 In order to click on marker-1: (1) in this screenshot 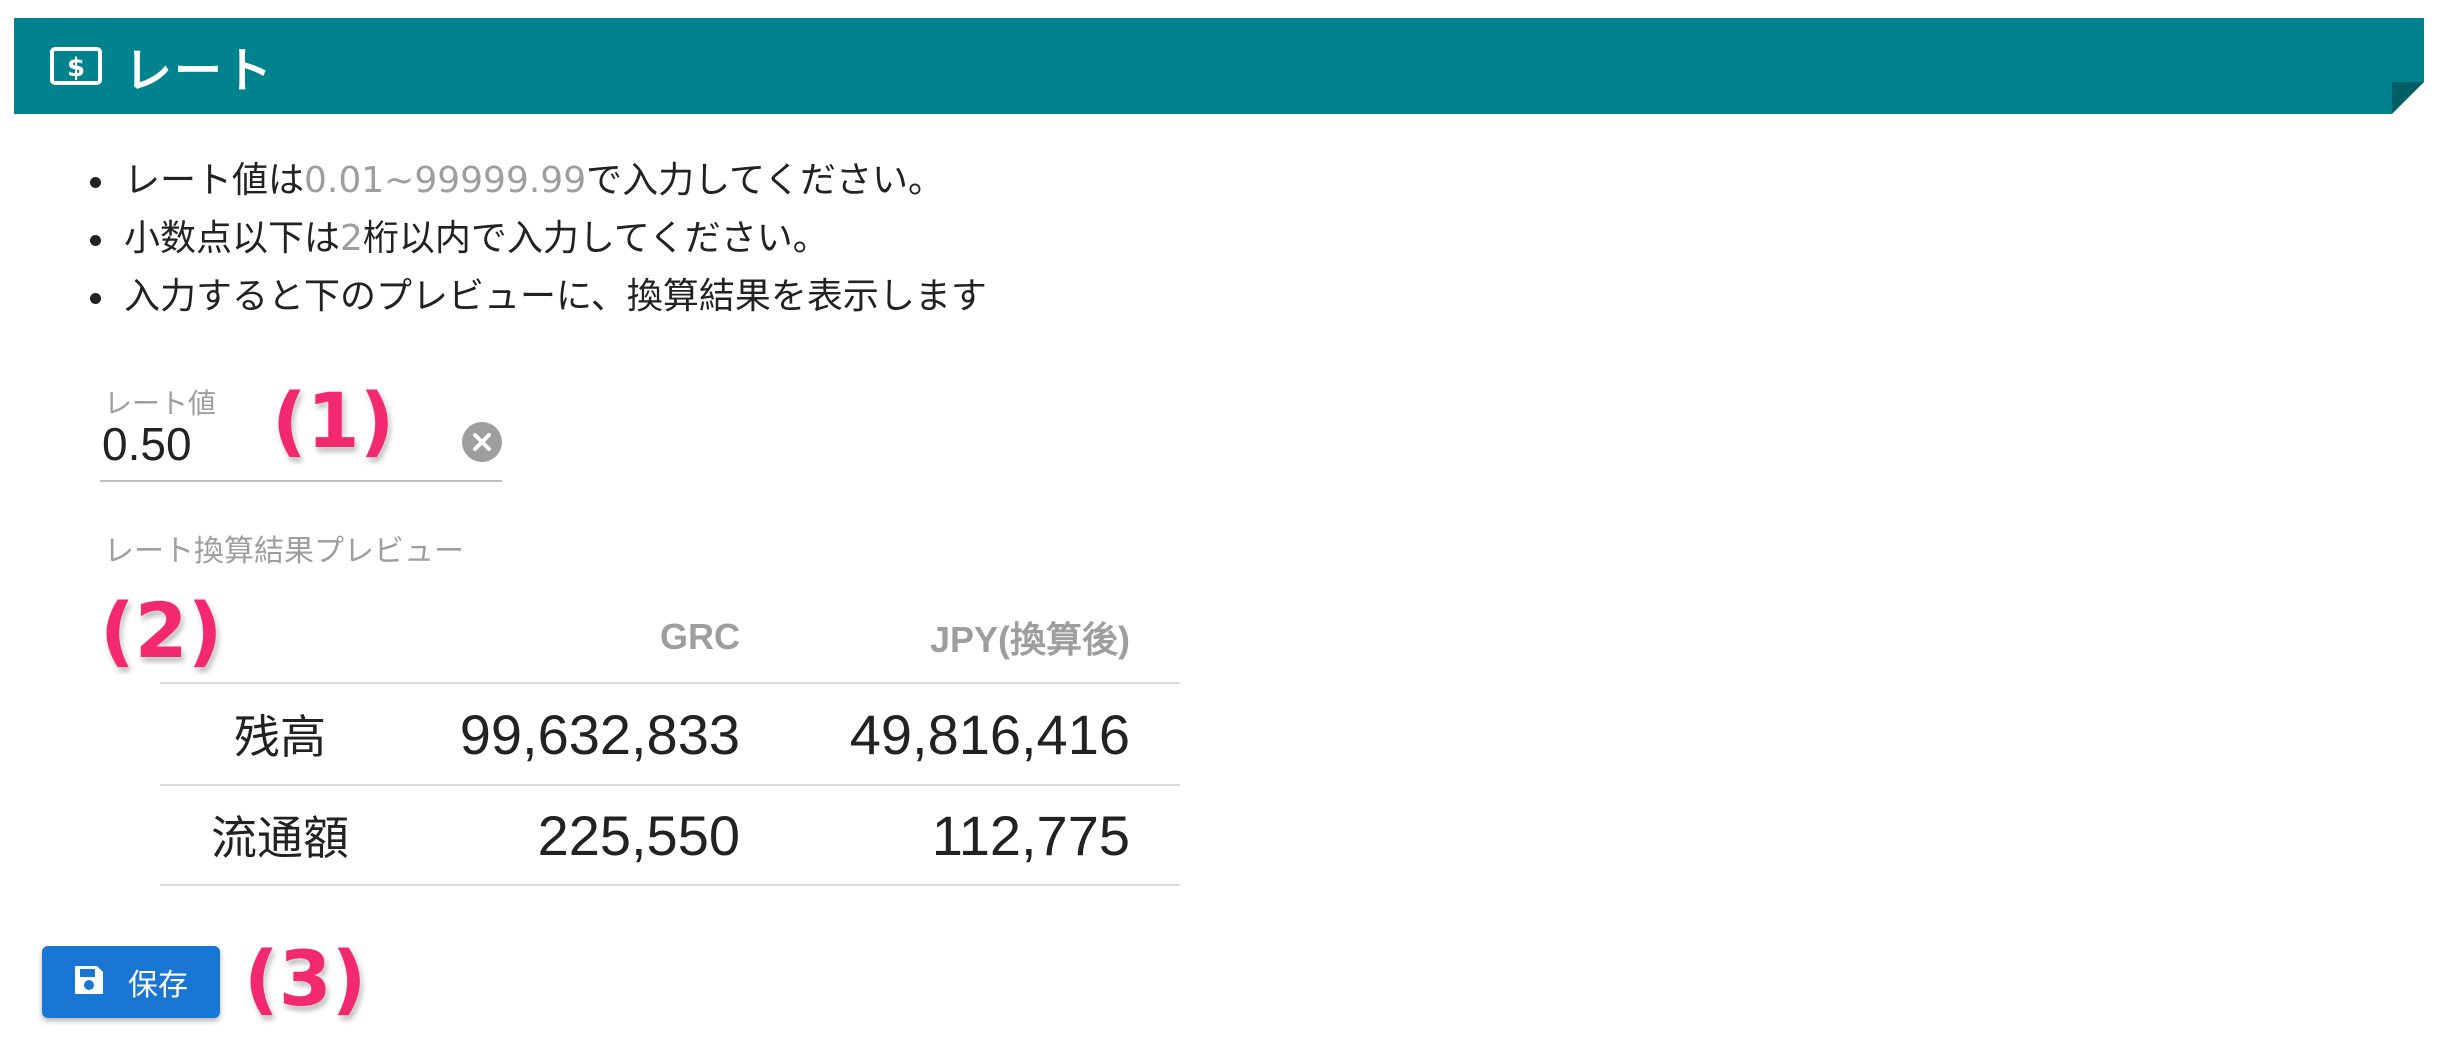, I will do `click(332, 421)`.